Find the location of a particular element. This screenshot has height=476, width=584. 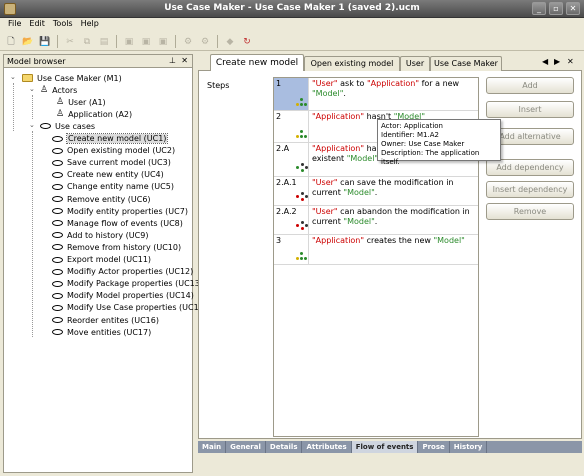

bottom-tab-flow-of-events: Flow of events is located at coordinates (385, 447).